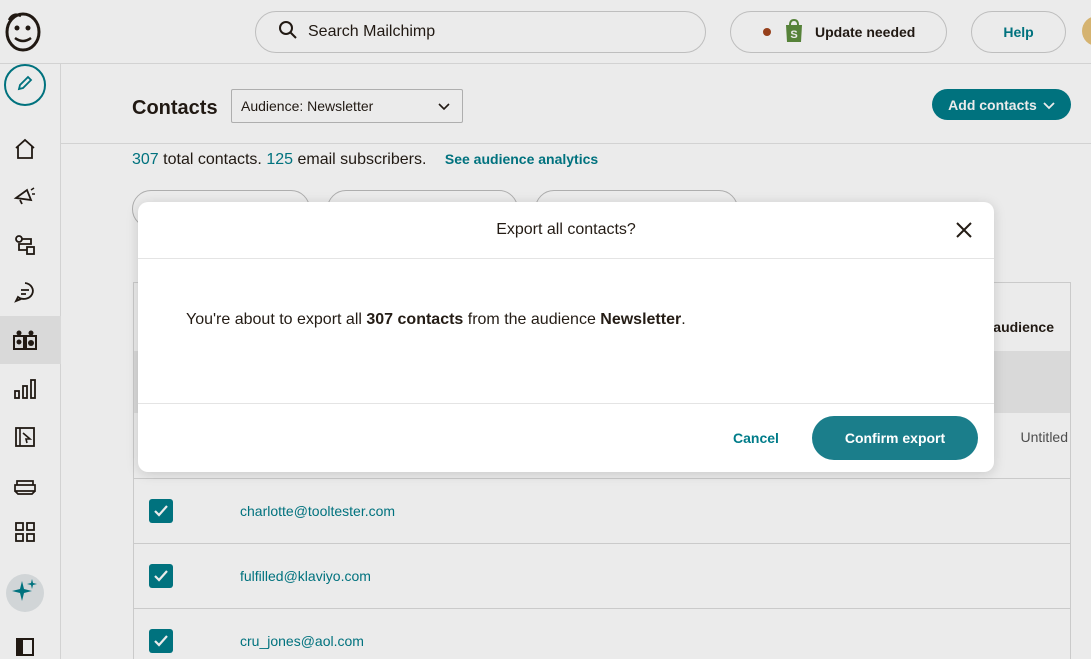 This screenshot has height=659, width=1091. Describe the element at coordinates (566, 438) in the screenshot. I see `modal-footer: Cancel Confirm export` at that location.